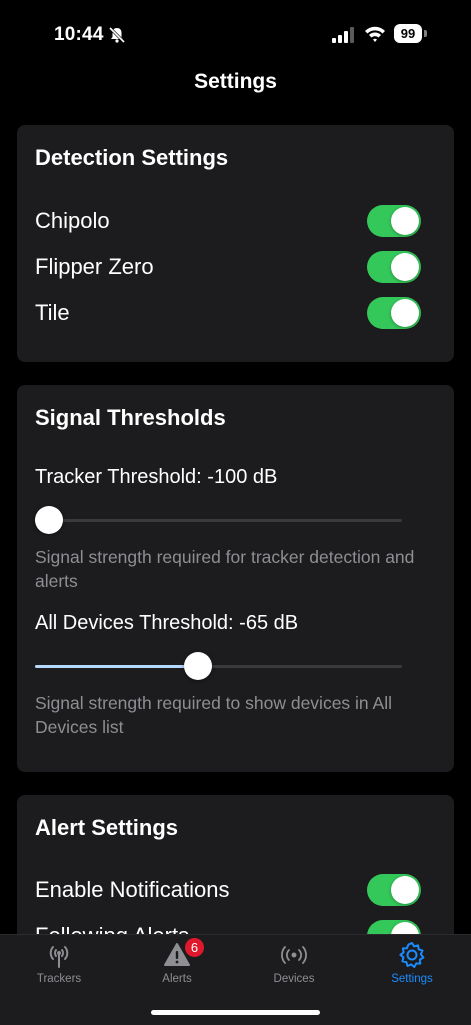 This screenshot has height=1025, width=471. I want to click on wifi-icon, so click(375, 34).